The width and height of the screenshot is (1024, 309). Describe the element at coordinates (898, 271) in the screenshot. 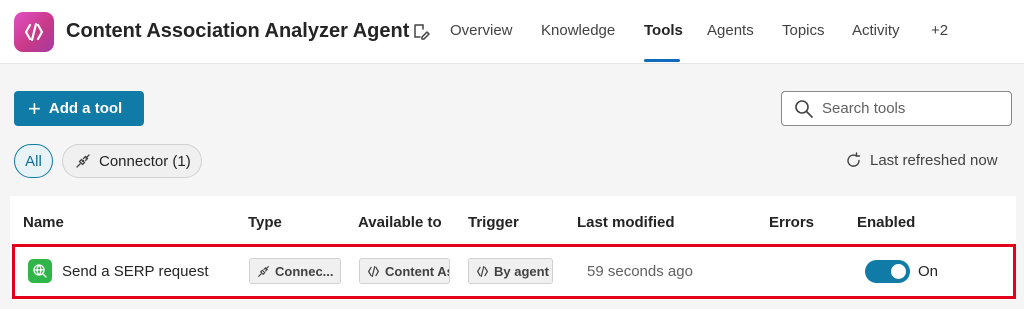

I see `toggle-knob` at that location.